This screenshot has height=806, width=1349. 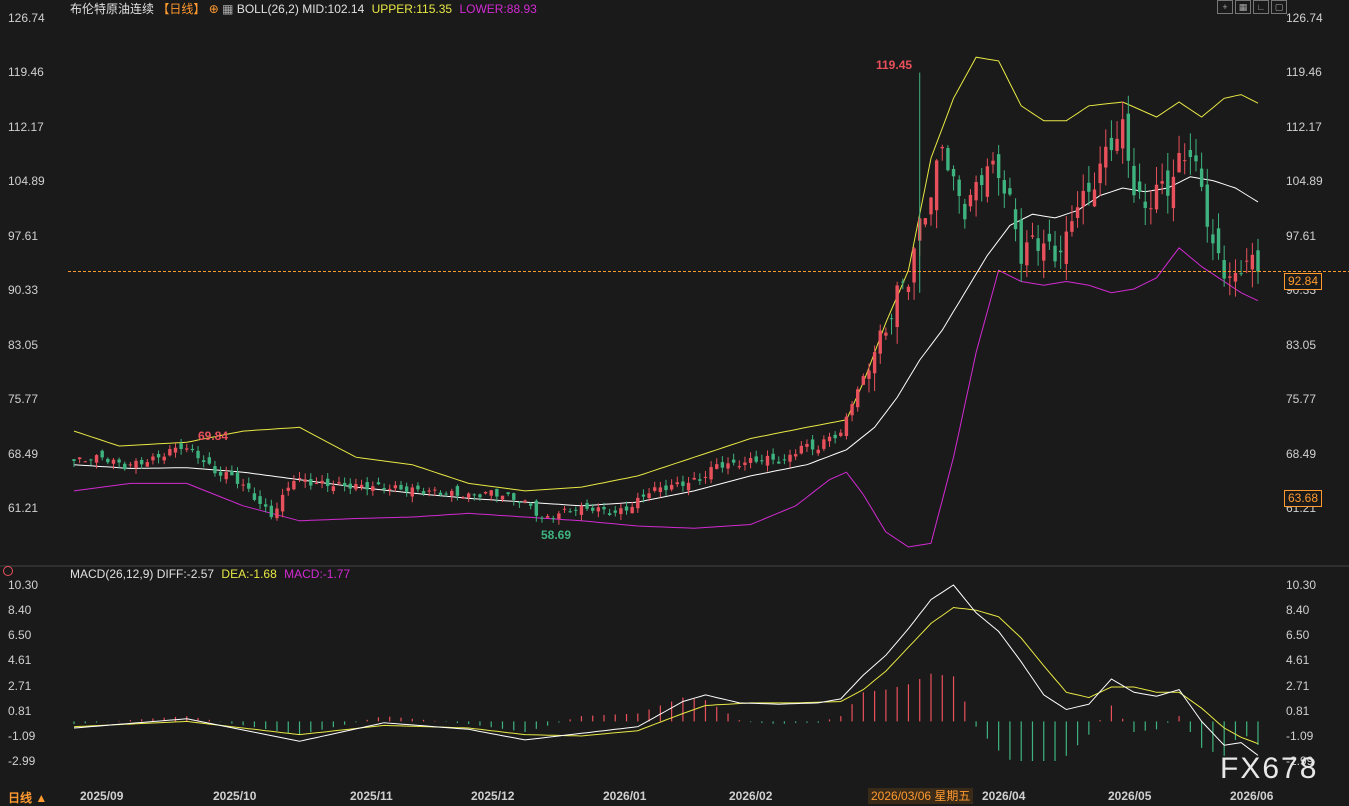 I want to click on x-axis-label: 2026/04, so click(x=1004, y=796).